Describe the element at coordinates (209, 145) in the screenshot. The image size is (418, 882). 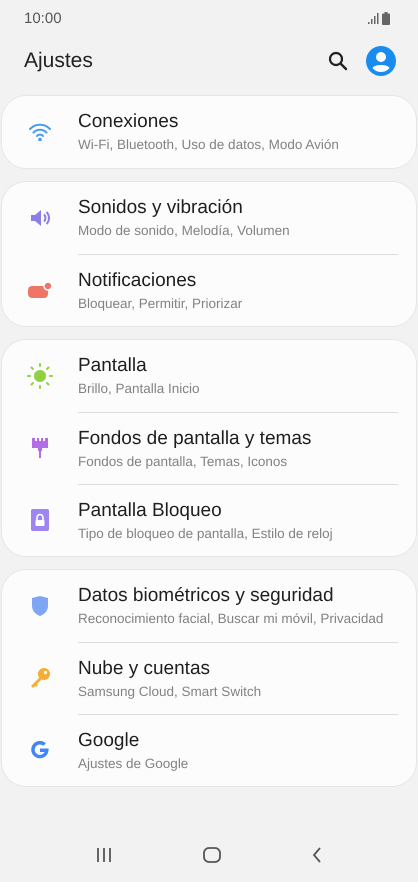
I see `item-subtitle: Wi-Fi, Bluetooth, Uso de datos, Modo Avión` at that location.